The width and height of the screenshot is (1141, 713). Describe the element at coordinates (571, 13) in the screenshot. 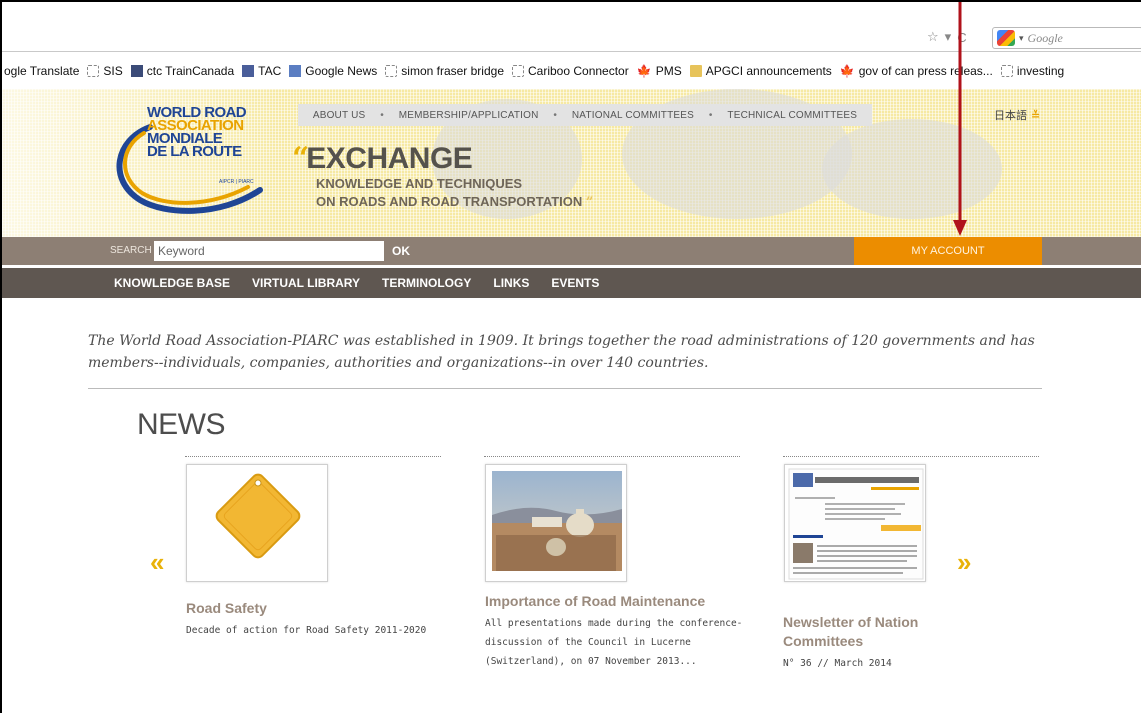

I see `tab-strip-area` at that location.